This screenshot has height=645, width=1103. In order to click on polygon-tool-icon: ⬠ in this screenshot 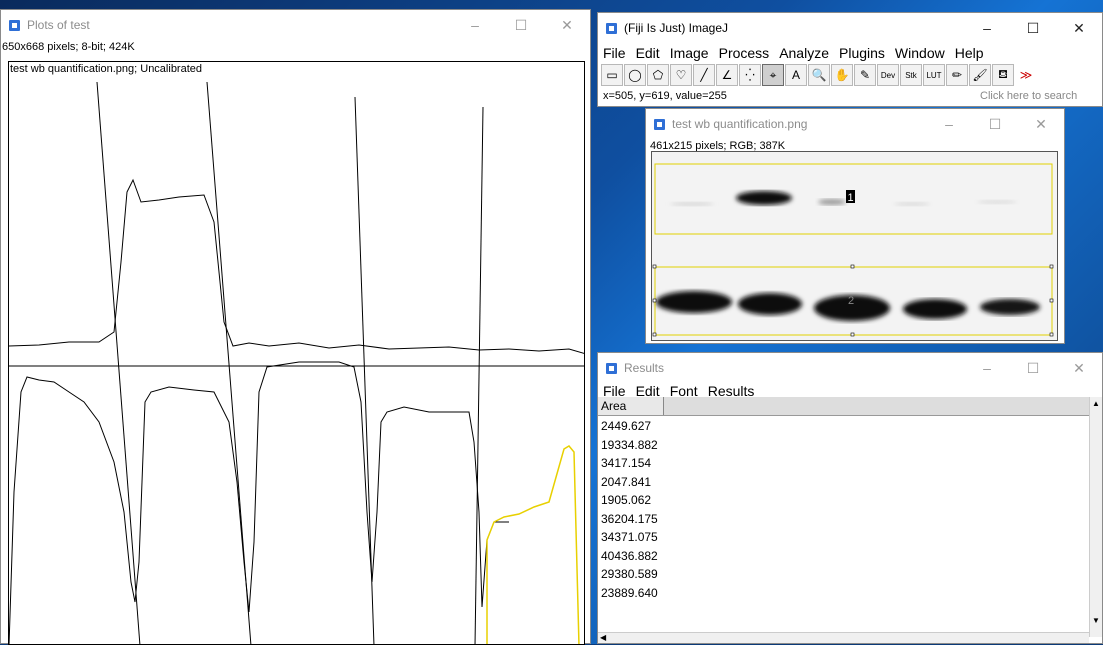, I will do `click(658, 75)`.